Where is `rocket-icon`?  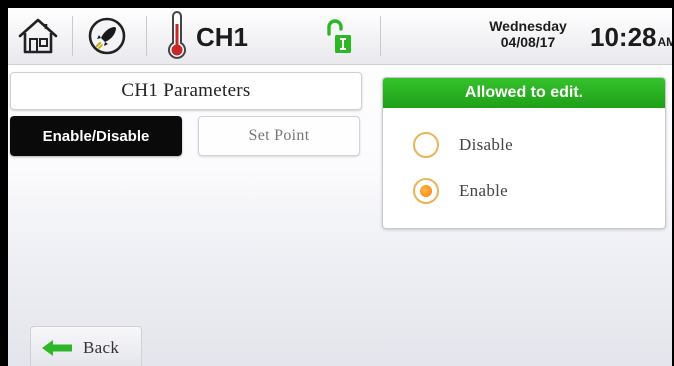 rocket-icon is located at coordinates (107, 36).